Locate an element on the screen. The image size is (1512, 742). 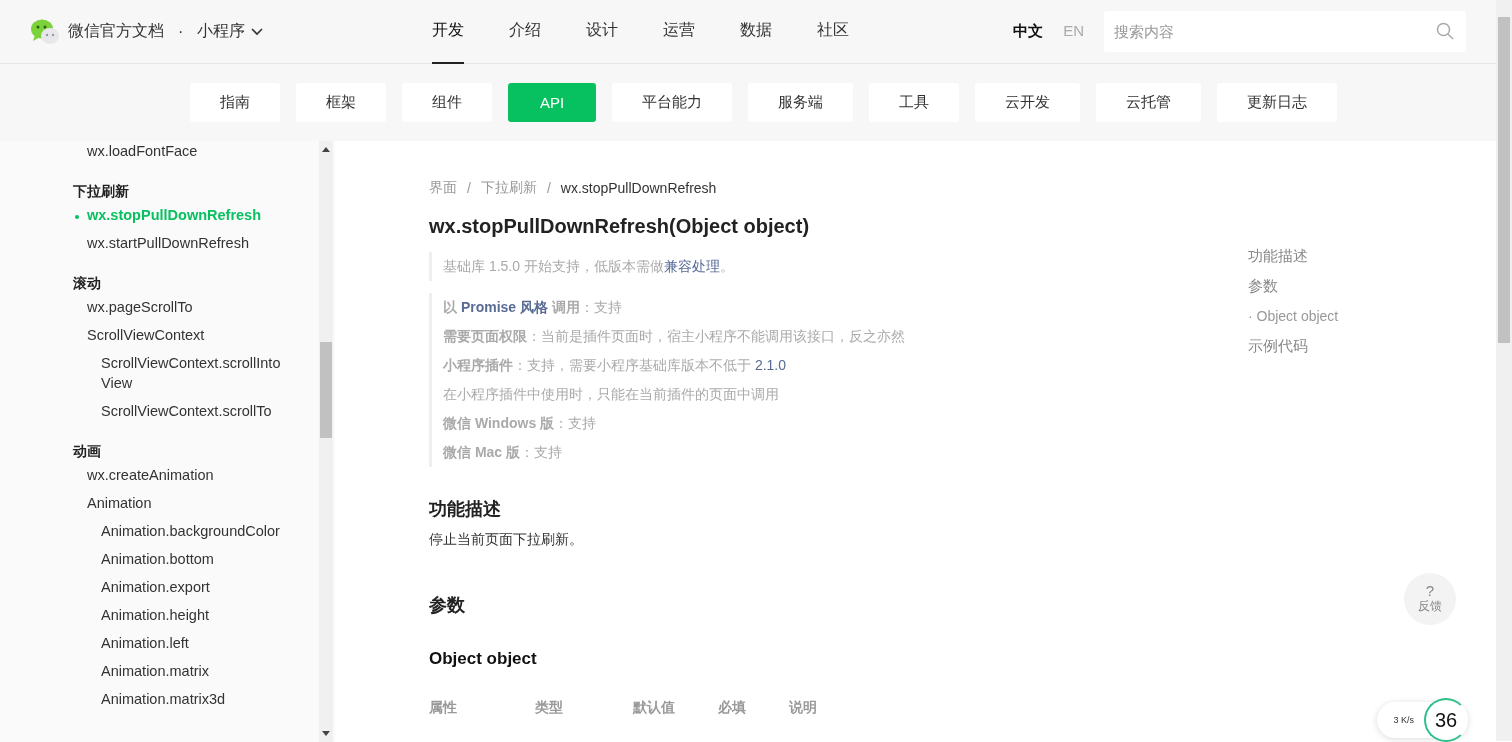
category-tab: 指南 is located at coordinates (235, 102).